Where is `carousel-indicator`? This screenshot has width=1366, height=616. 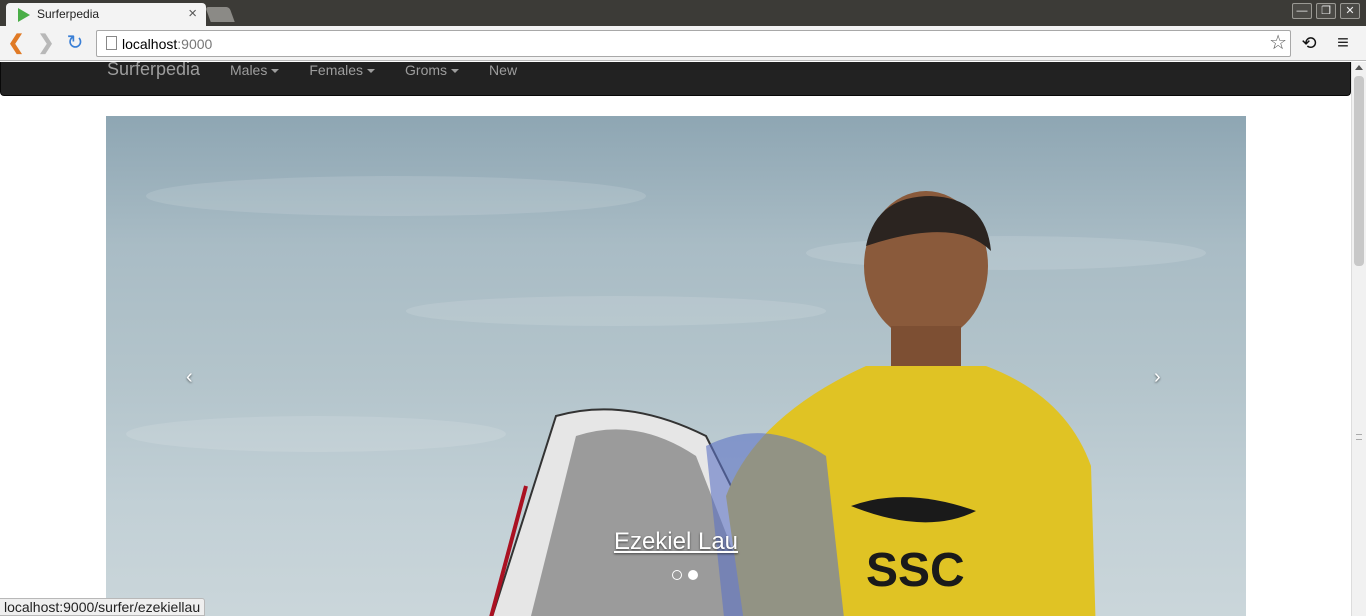
carousel-indicator is located at coordinates (677, 575).